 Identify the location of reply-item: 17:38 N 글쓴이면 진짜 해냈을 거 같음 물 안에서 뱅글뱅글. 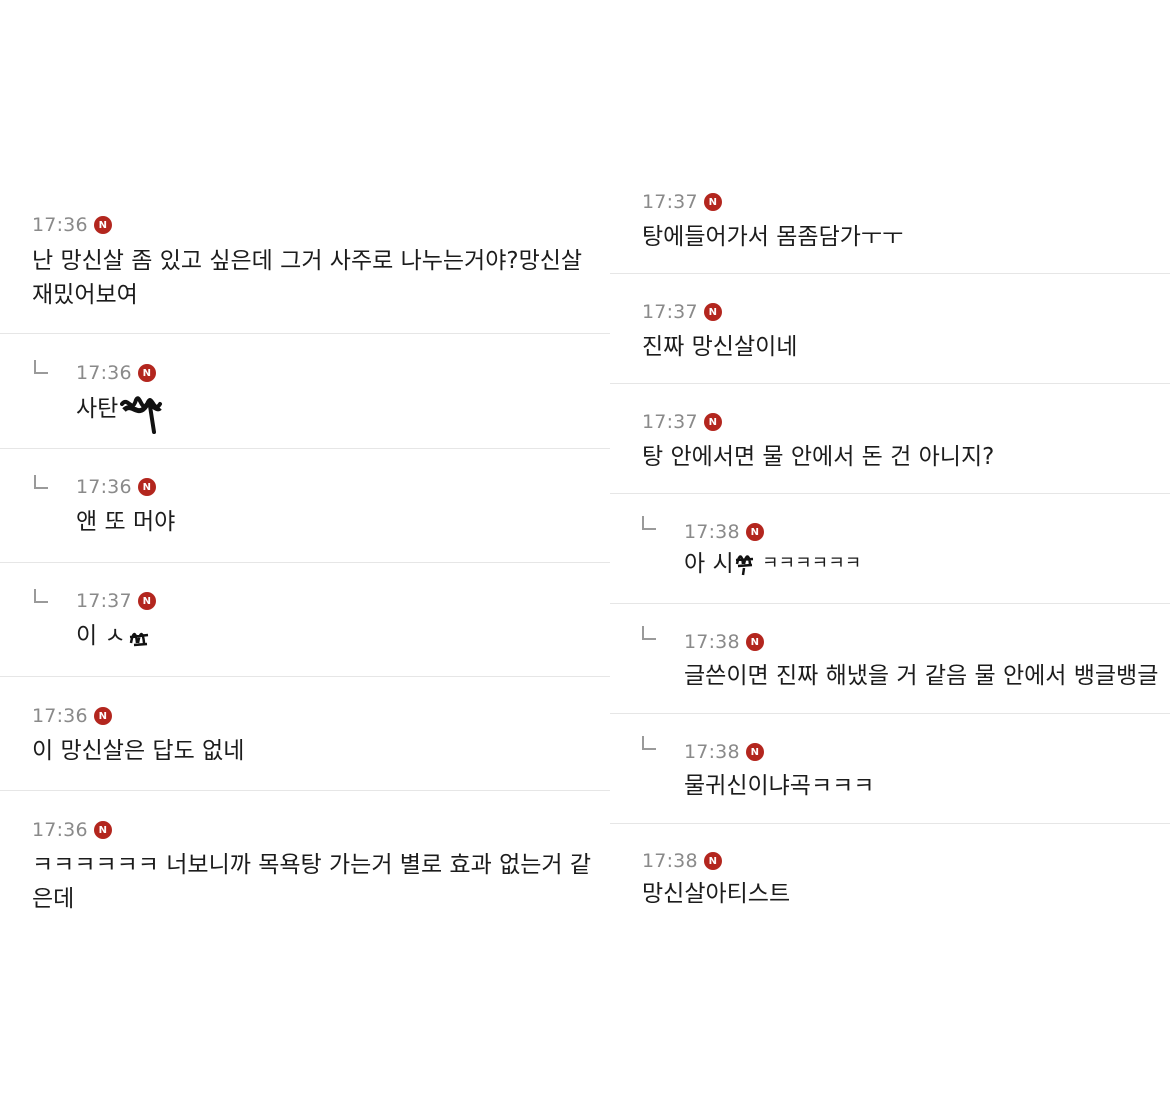
(890, 659).